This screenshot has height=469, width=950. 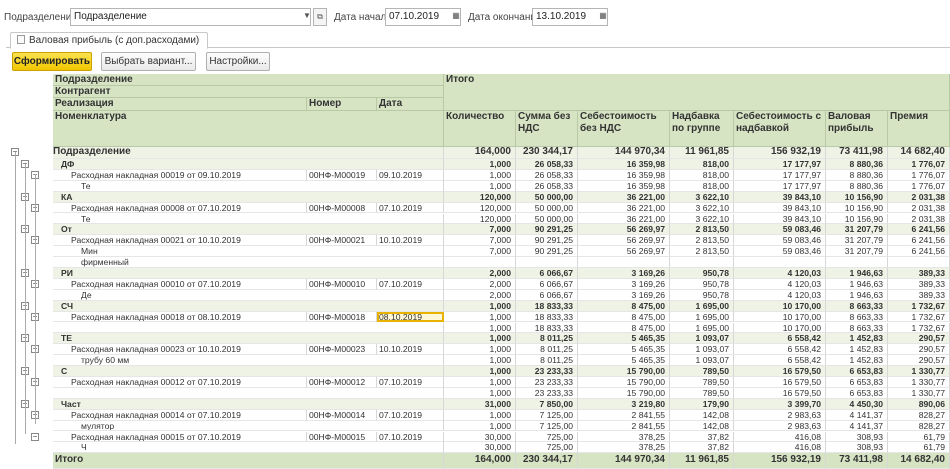 I want to click on value-cell: 1 093,07, so click(x=702, y=350).